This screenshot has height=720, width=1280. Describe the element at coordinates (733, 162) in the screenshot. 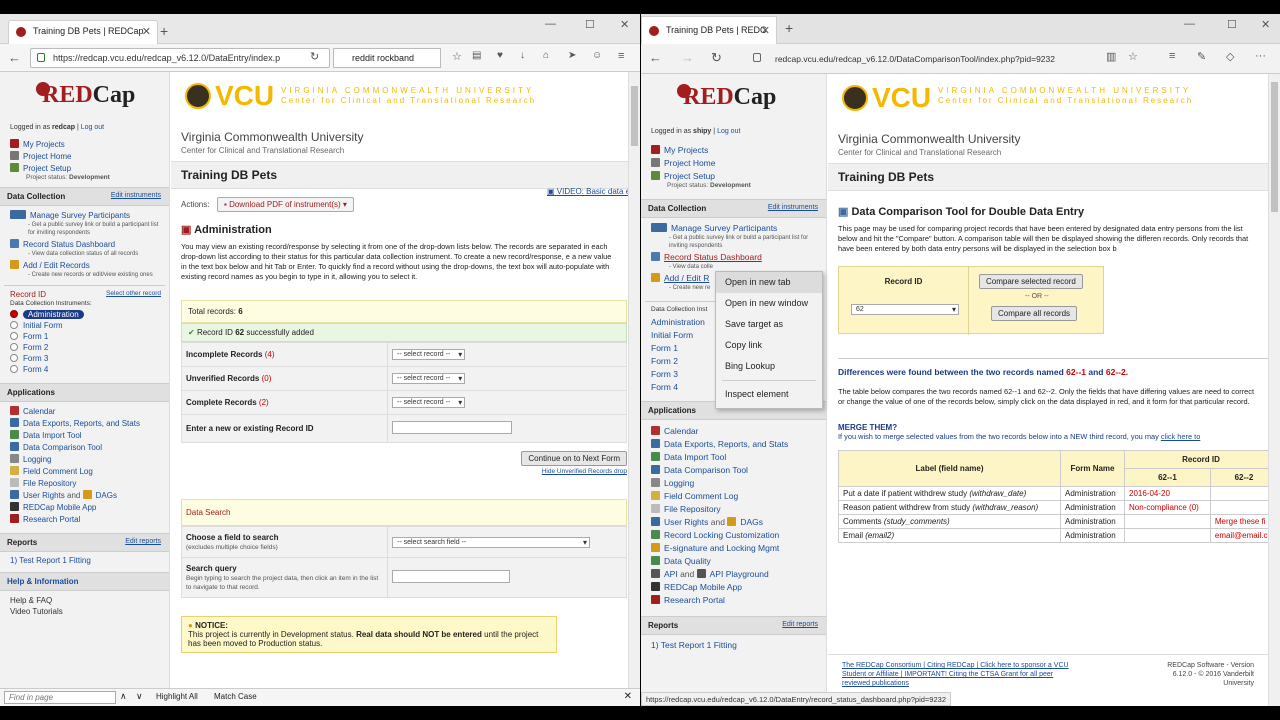

I see `nav-project-home: Project Home` at that location.